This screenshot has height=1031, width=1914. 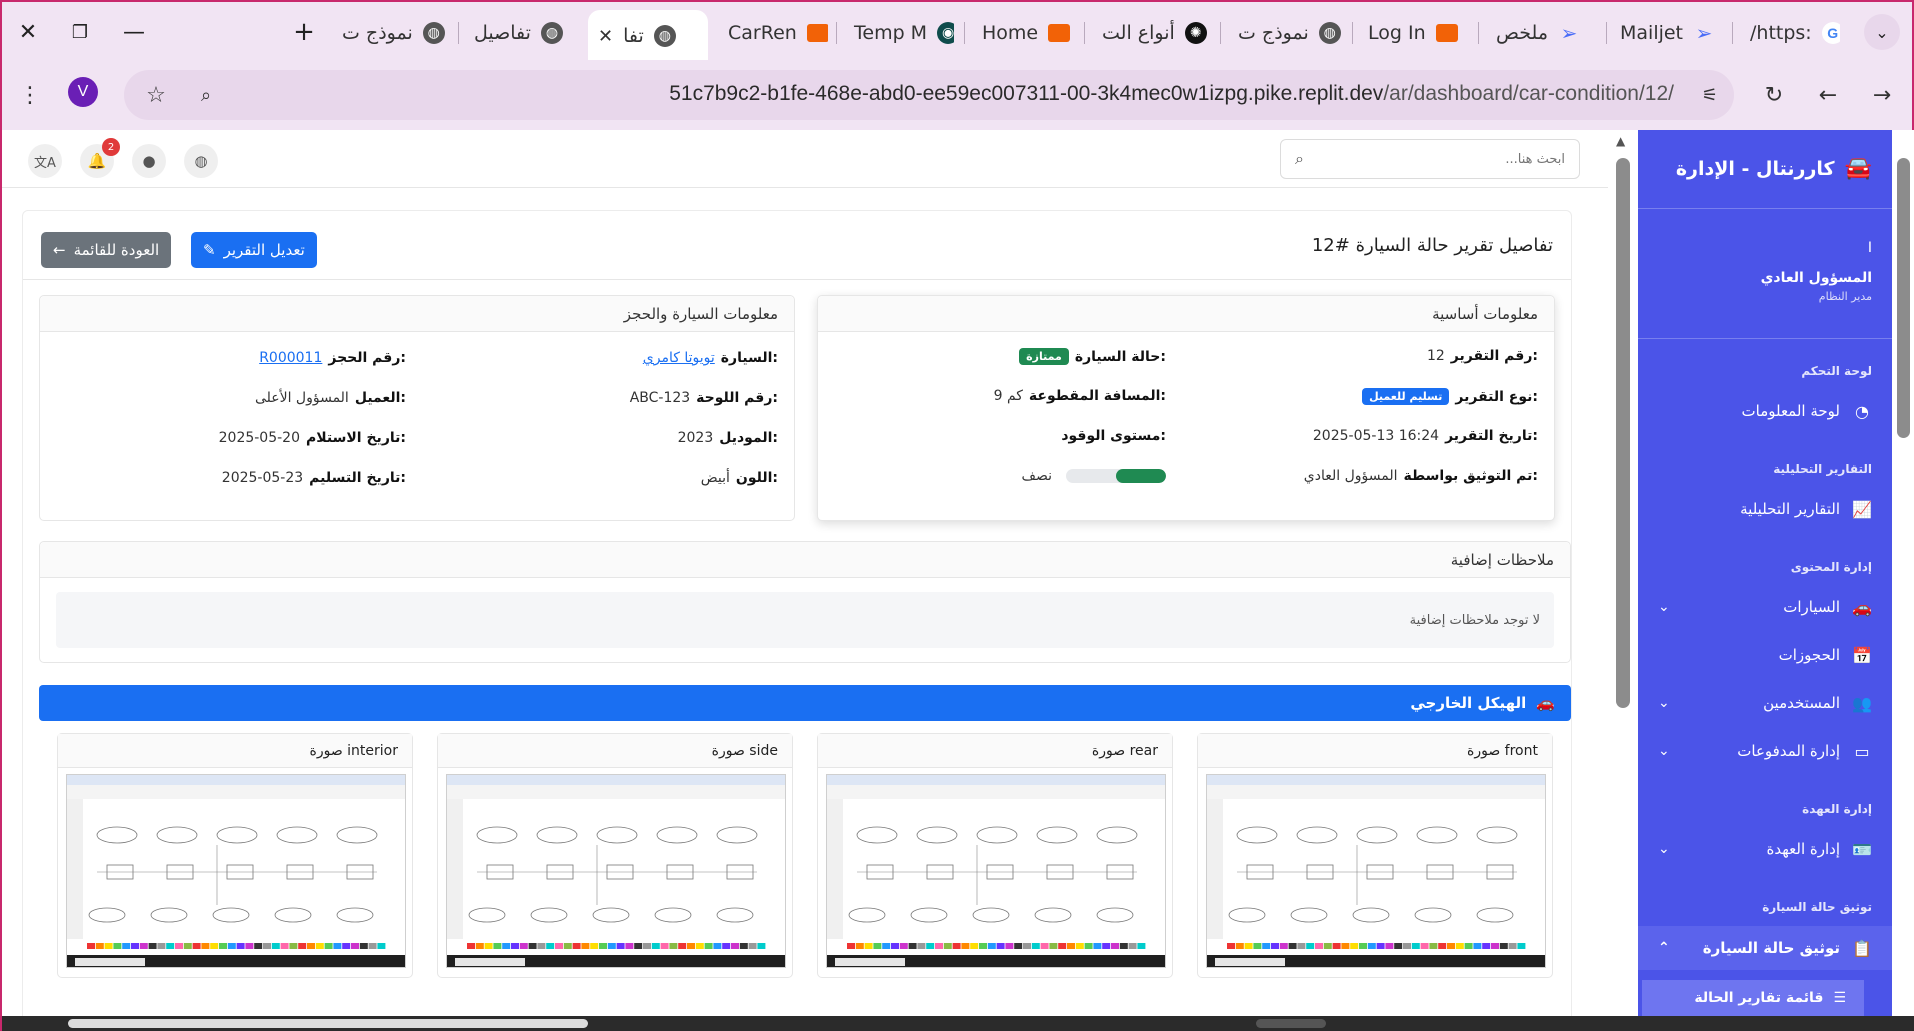 What do you see at coordinates (1710, 95) in the screenshot?
I see `site-settings-icon: ⚟` at bounding box center [1710, 95].